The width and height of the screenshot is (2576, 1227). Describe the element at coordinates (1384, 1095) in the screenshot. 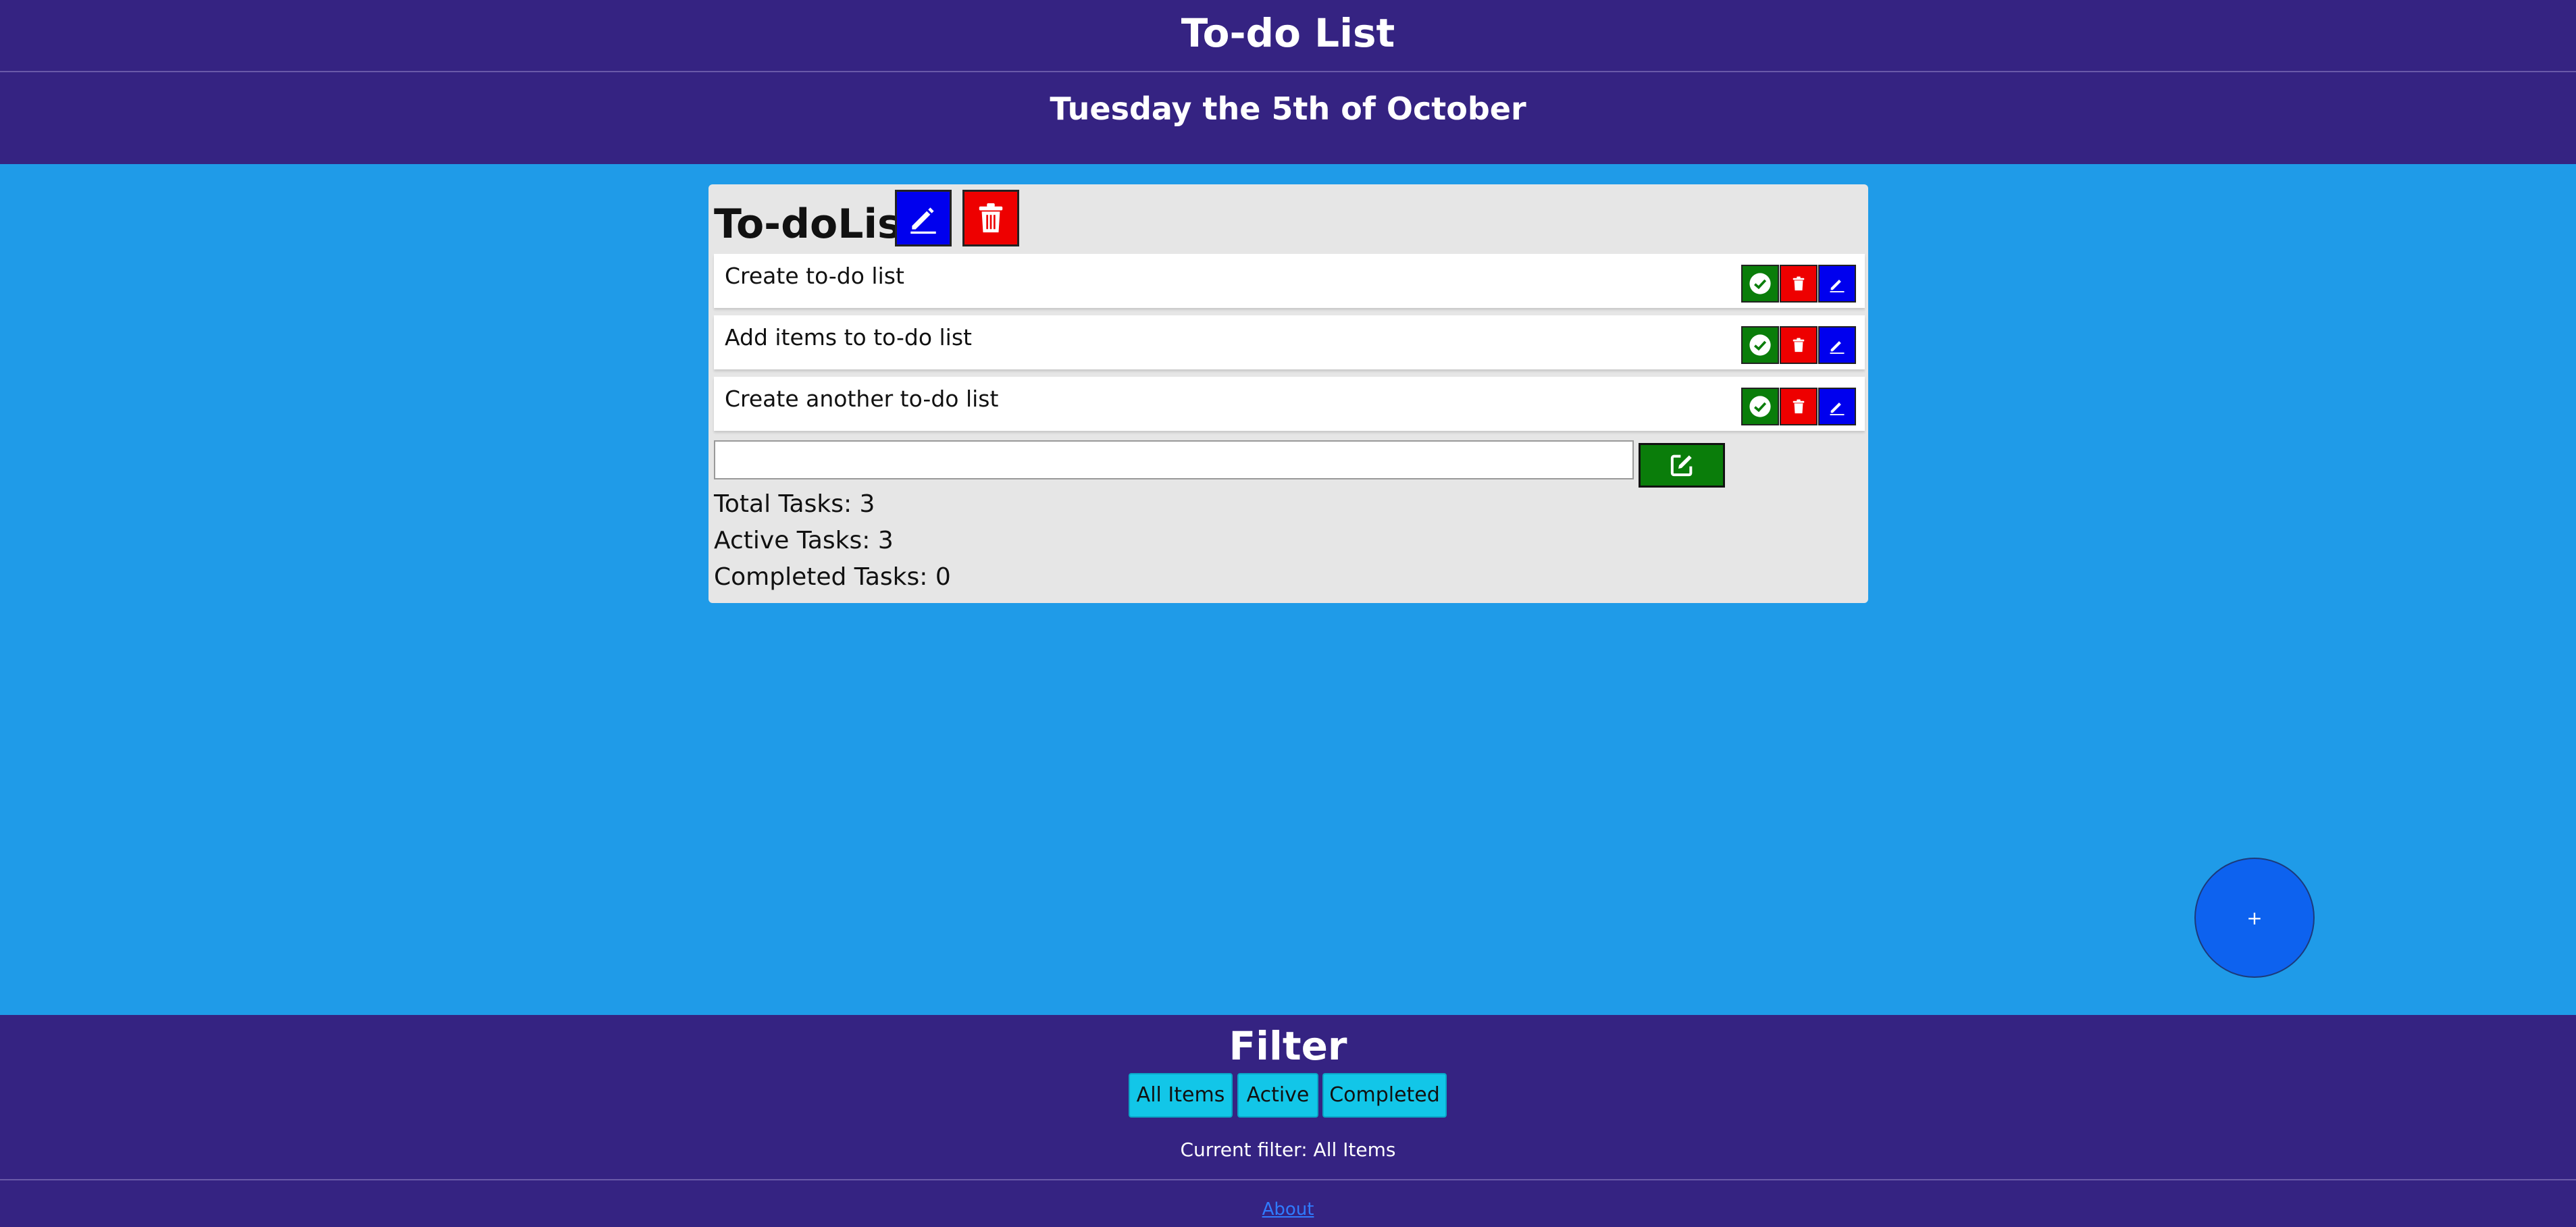

I see `filter-completed-button: Completed` at that location.